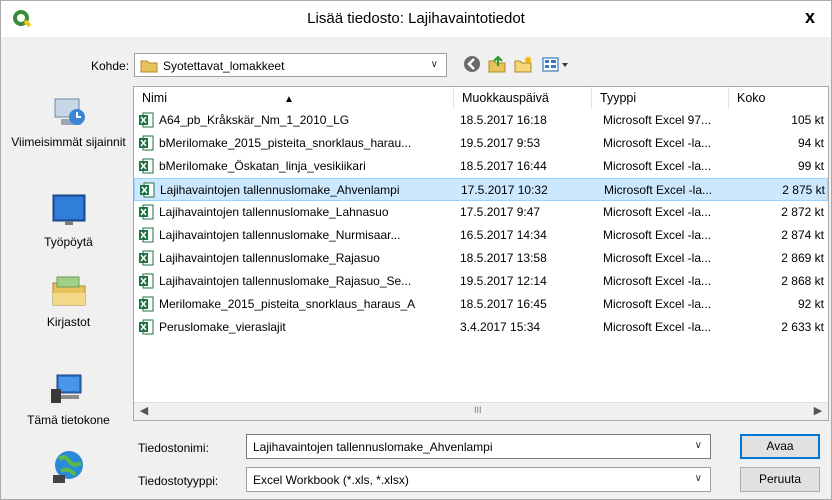  I want to click on place-label: Tämä tietokone, so click(68, 420).